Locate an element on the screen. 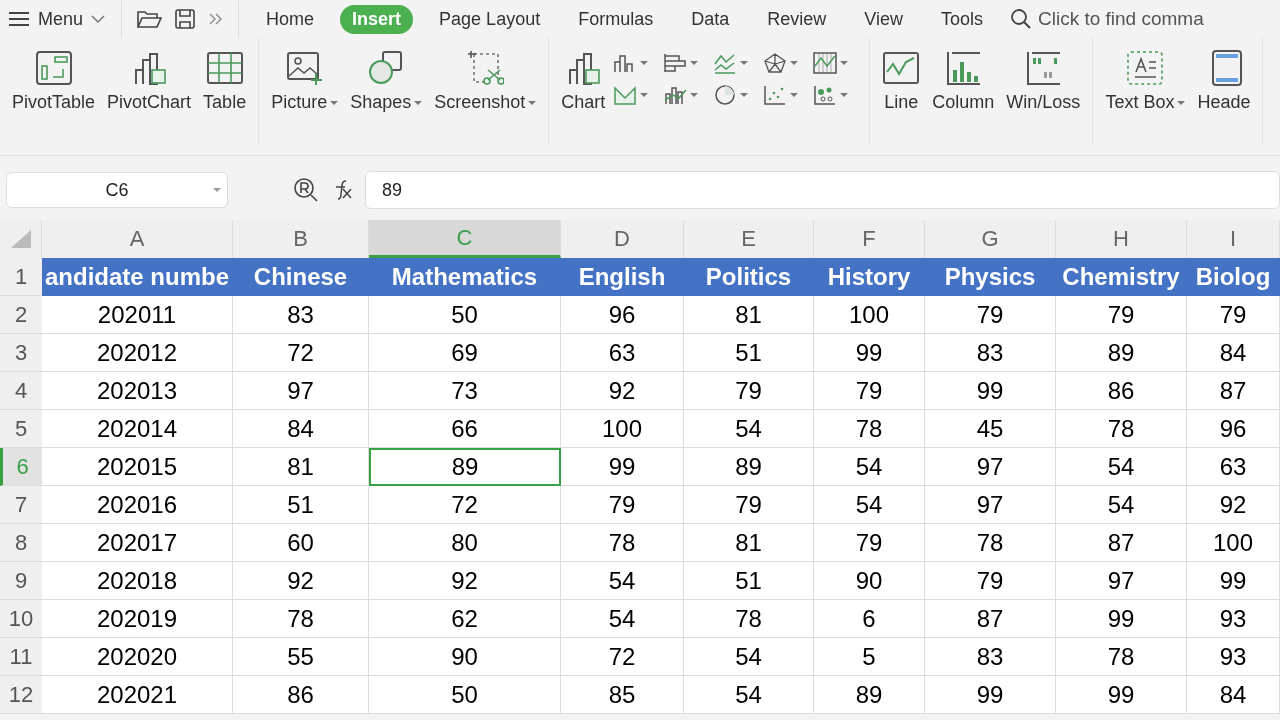 Image resolution: width=1280 pixels, height=720 pixels. table-cell: 89 is located at coordinates (869, 695).